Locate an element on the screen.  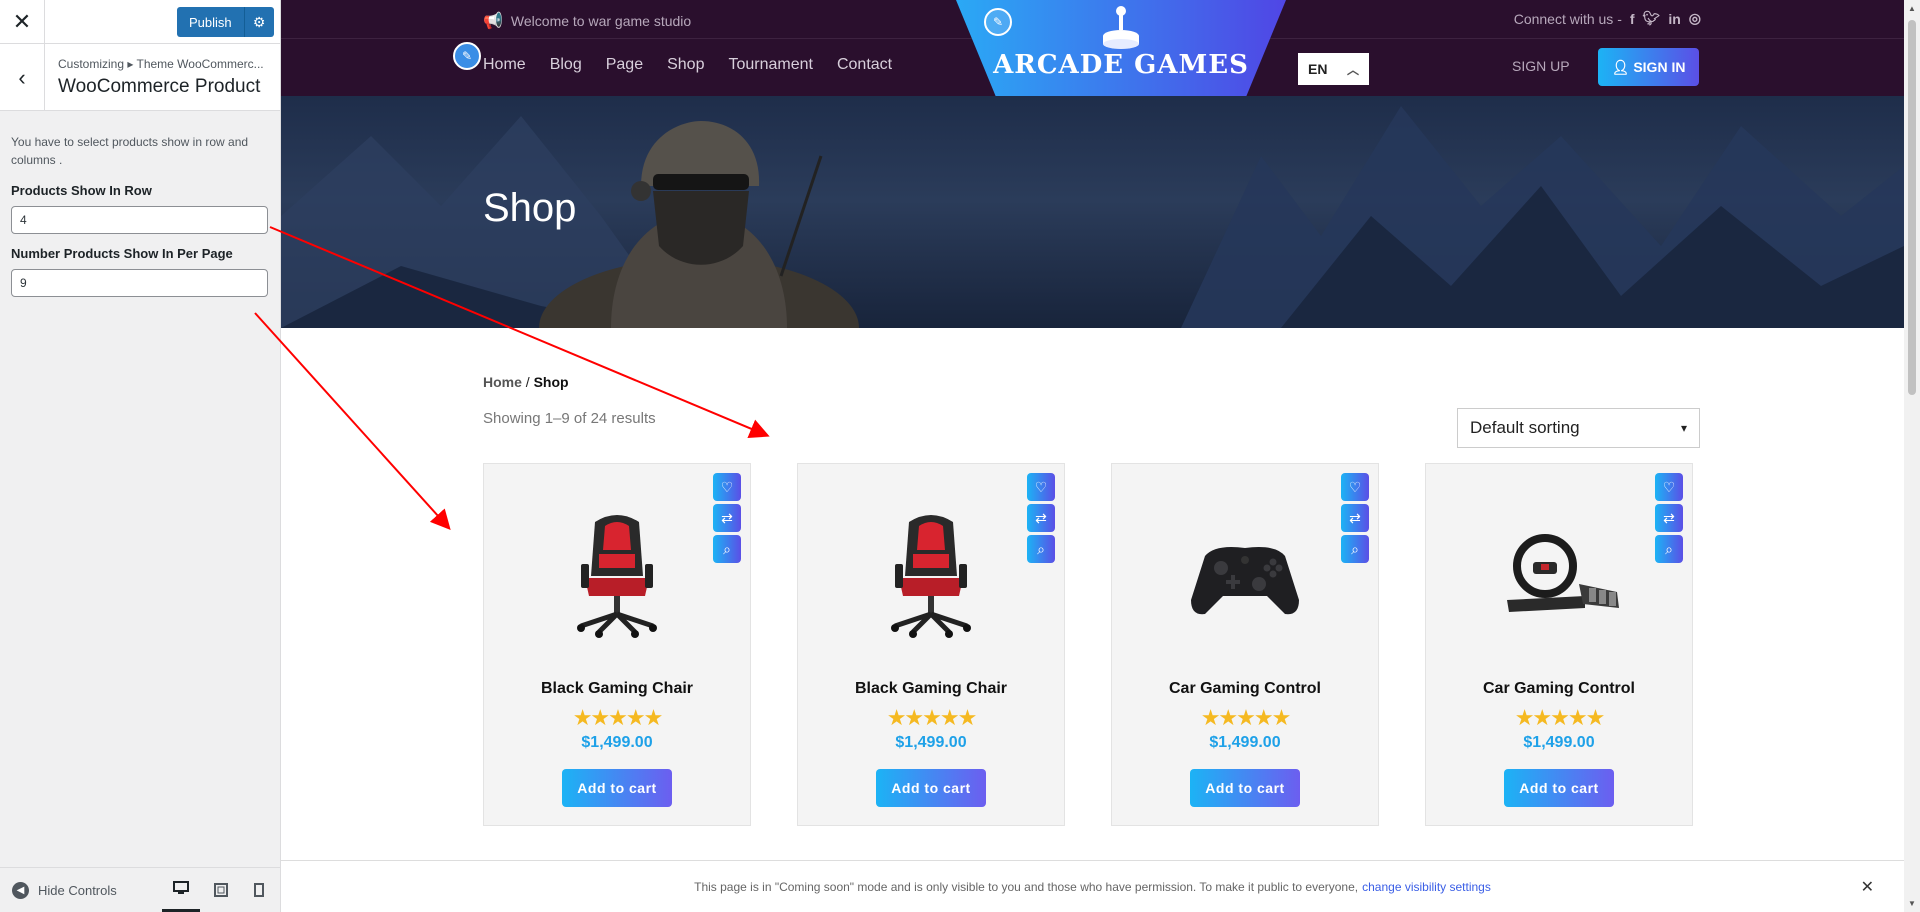
signin-button: 👤︎ SIGN IN is located at coordinates (1648, 67).